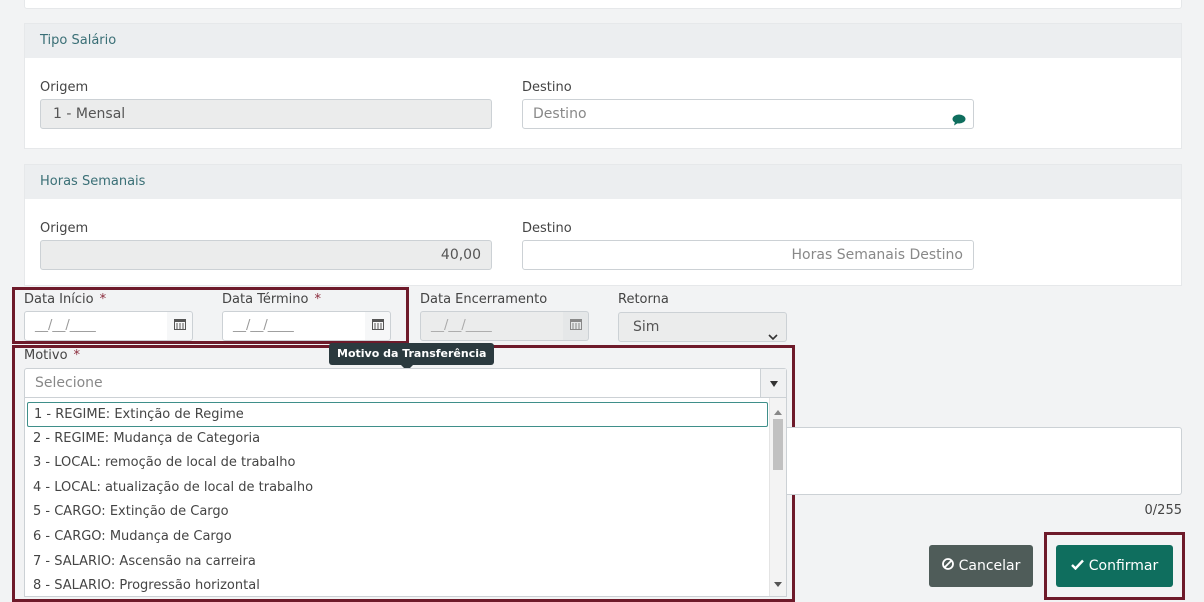  I want to click on horas-semanais-destino-label: Destino, so click(547, 228).